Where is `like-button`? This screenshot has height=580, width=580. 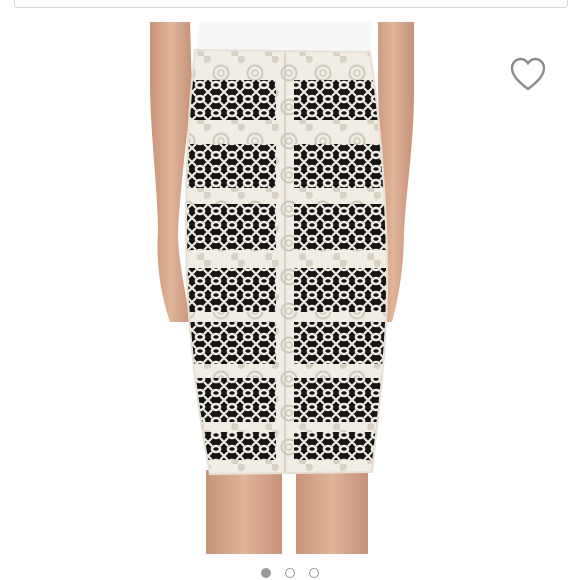
like-button is located at coordinates (528, 75).